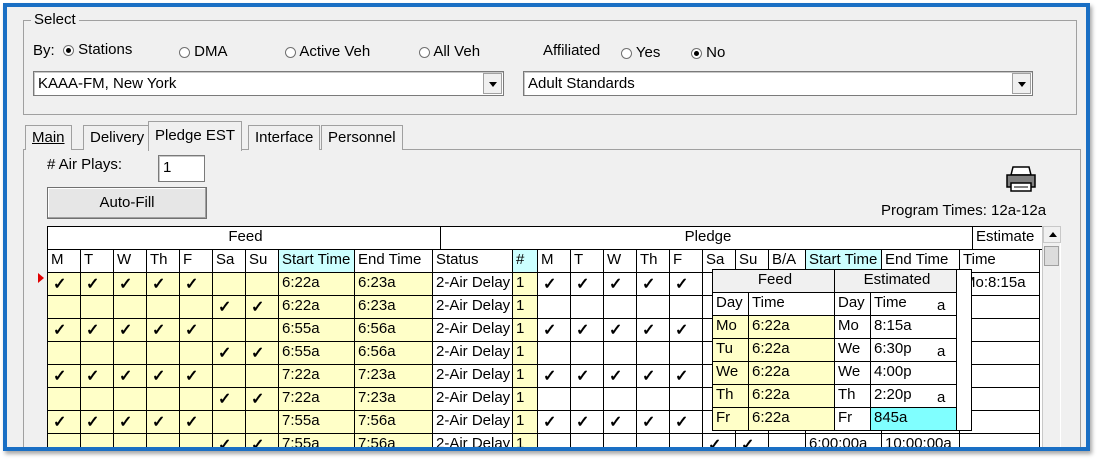 This screenshot has width=1097, height=460. I want to click on chevron-down-icon, so click(1021, 83).